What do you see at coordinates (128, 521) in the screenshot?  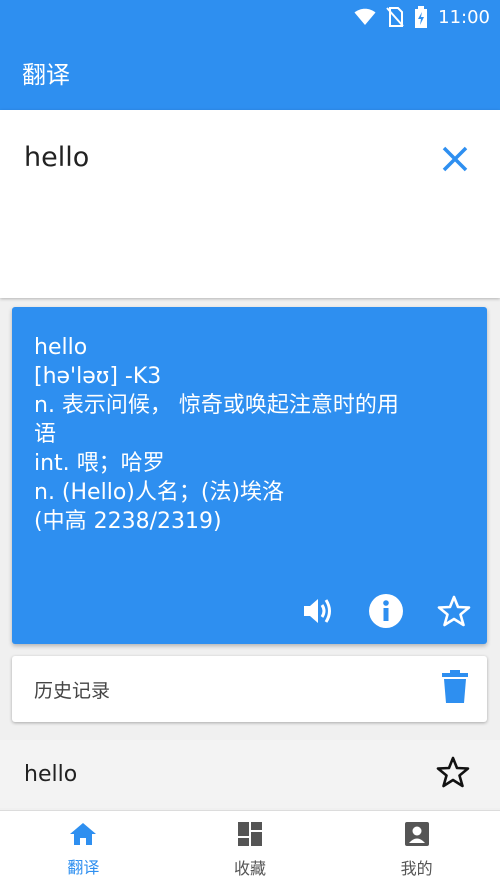 I see `result-line-level: (中高 2238/2319)` at bounding box center [128, 521].